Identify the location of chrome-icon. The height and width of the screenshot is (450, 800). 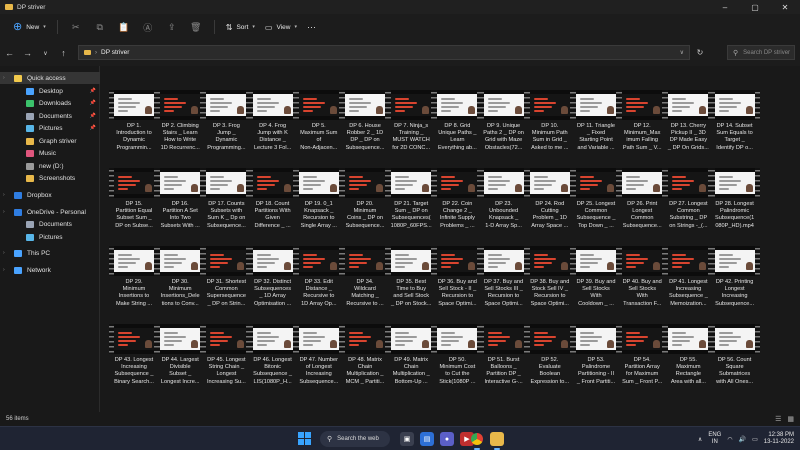
(477, 441).